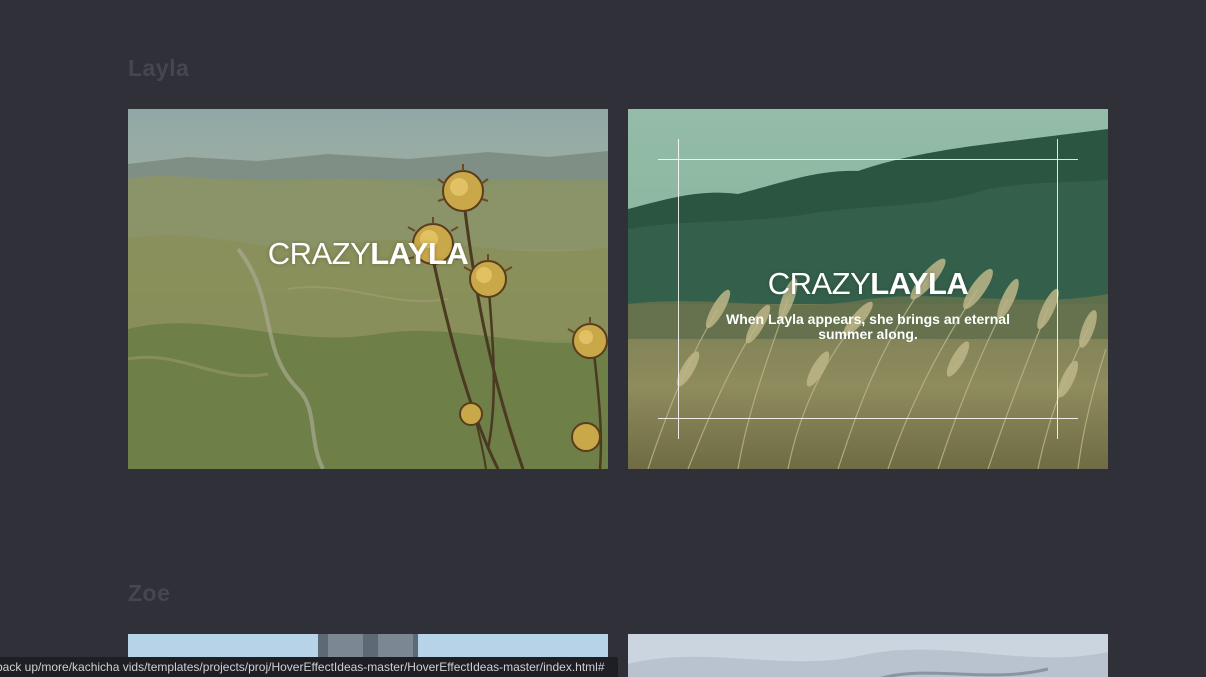 The image size is (1206, 677). What do you see at coordinates (868, 418) in the screenshot?
I see `frame-line-bottom` at bounding box center [868, 418].